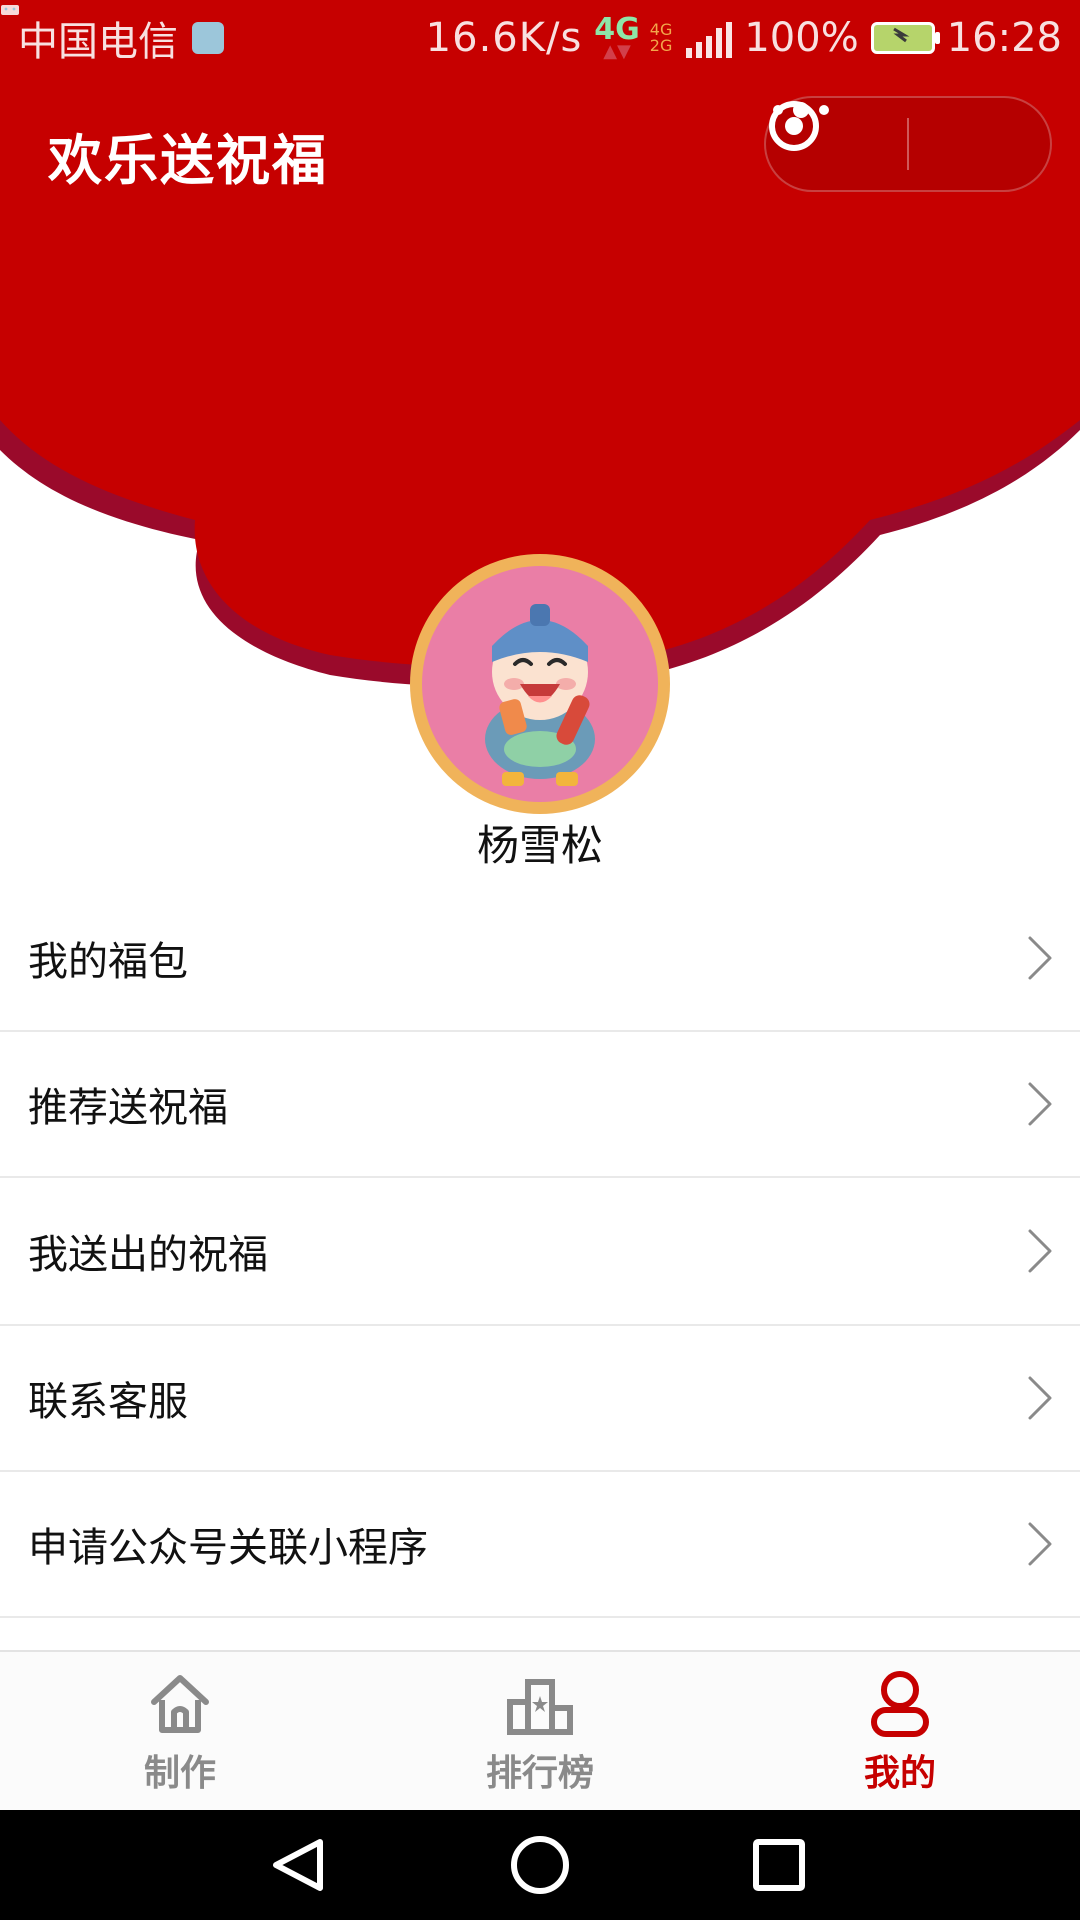  I want to click on tab-label: 我的, so click(899, 1773).